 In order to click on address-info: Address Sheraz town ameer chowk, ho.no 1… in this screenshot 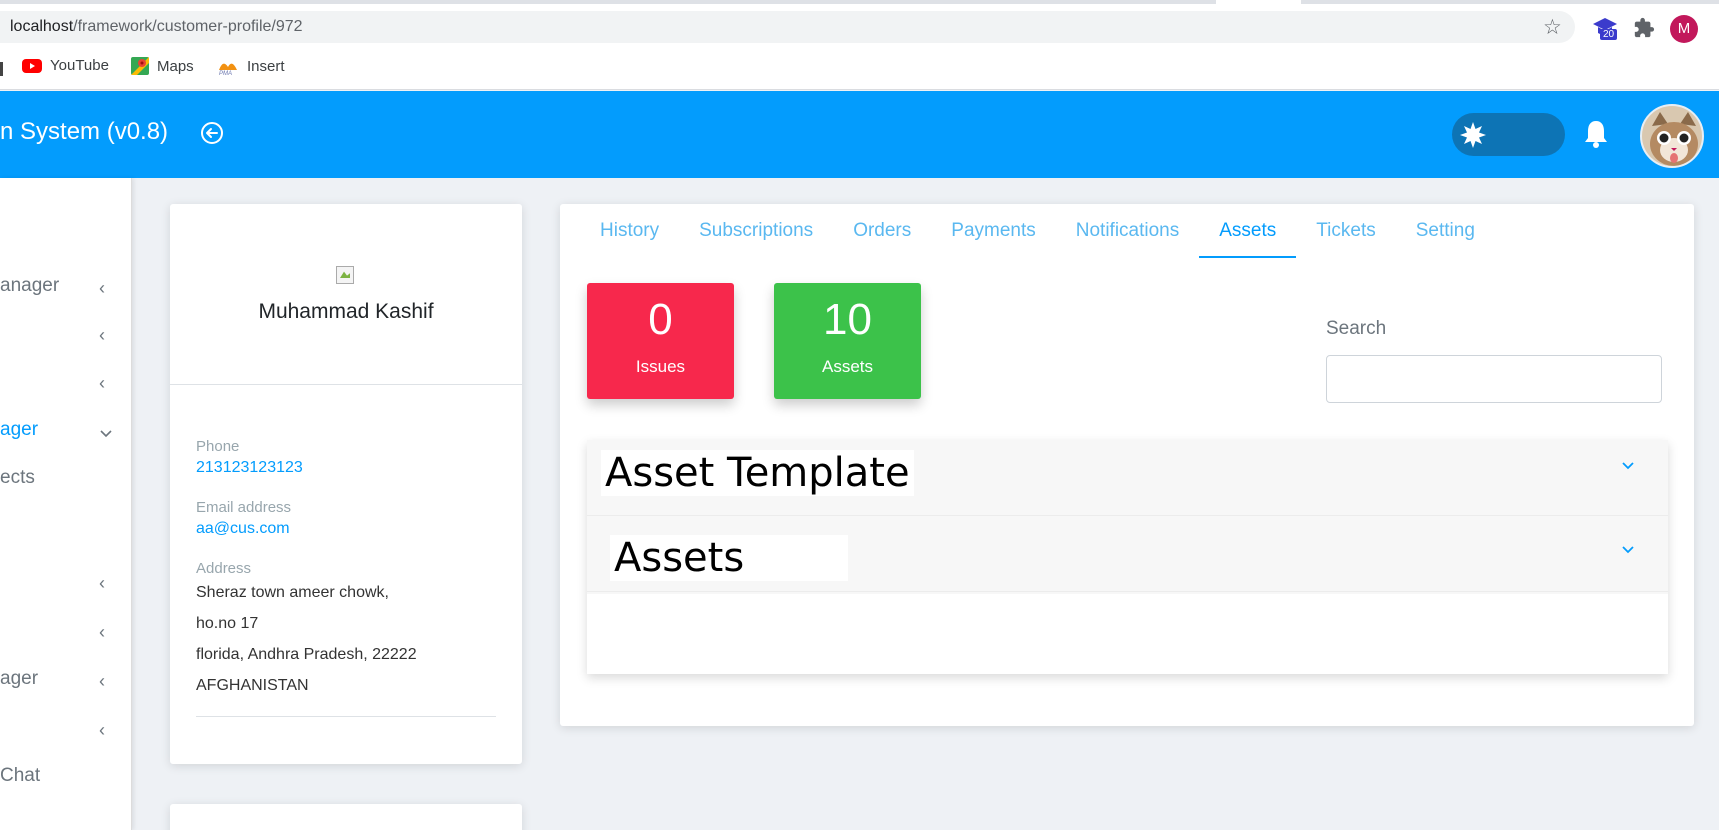, I will do `click(306, 630)`.